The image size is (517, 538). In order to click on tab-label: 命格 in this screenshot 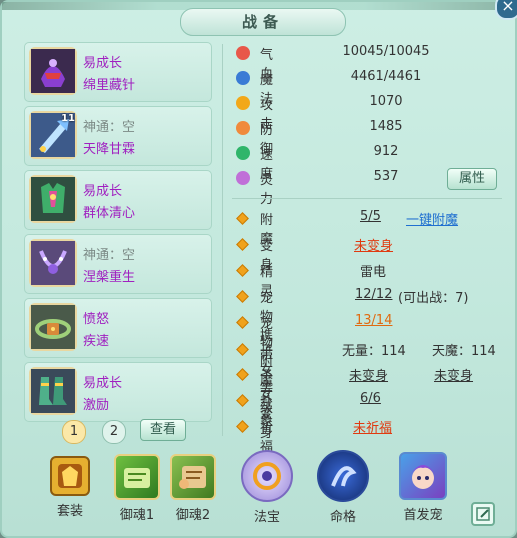, I will do `click(342, 517)`.